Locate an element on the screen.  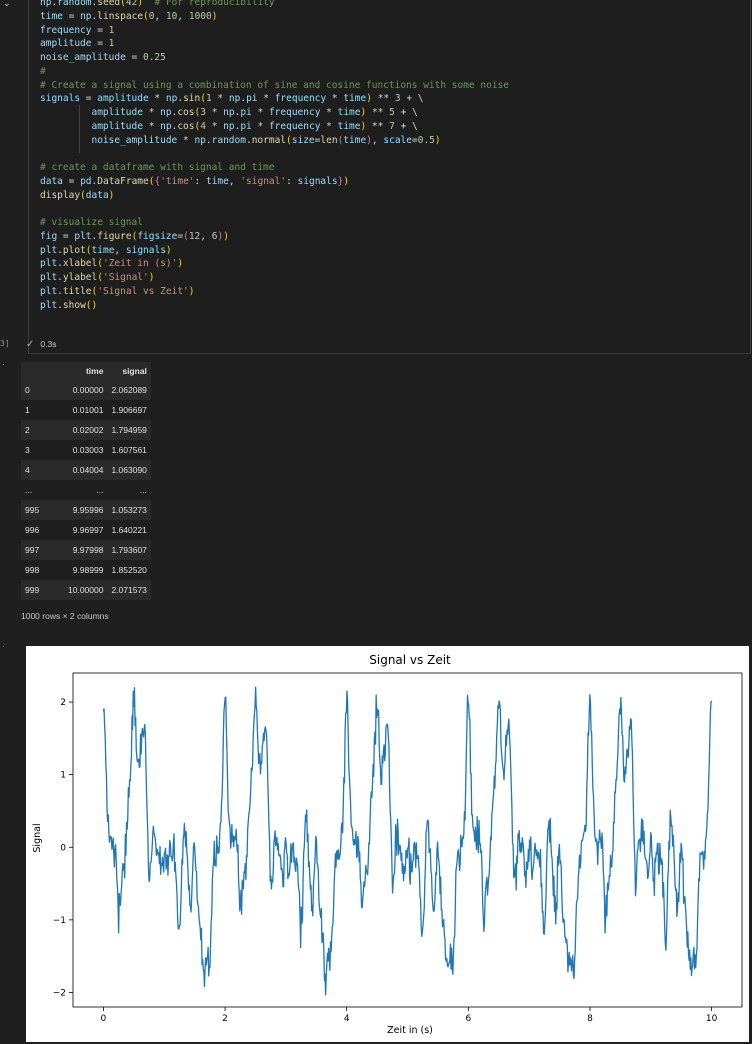
code-line: plt.title('Signal vs Zeit') is located at coordinates (274, 292).